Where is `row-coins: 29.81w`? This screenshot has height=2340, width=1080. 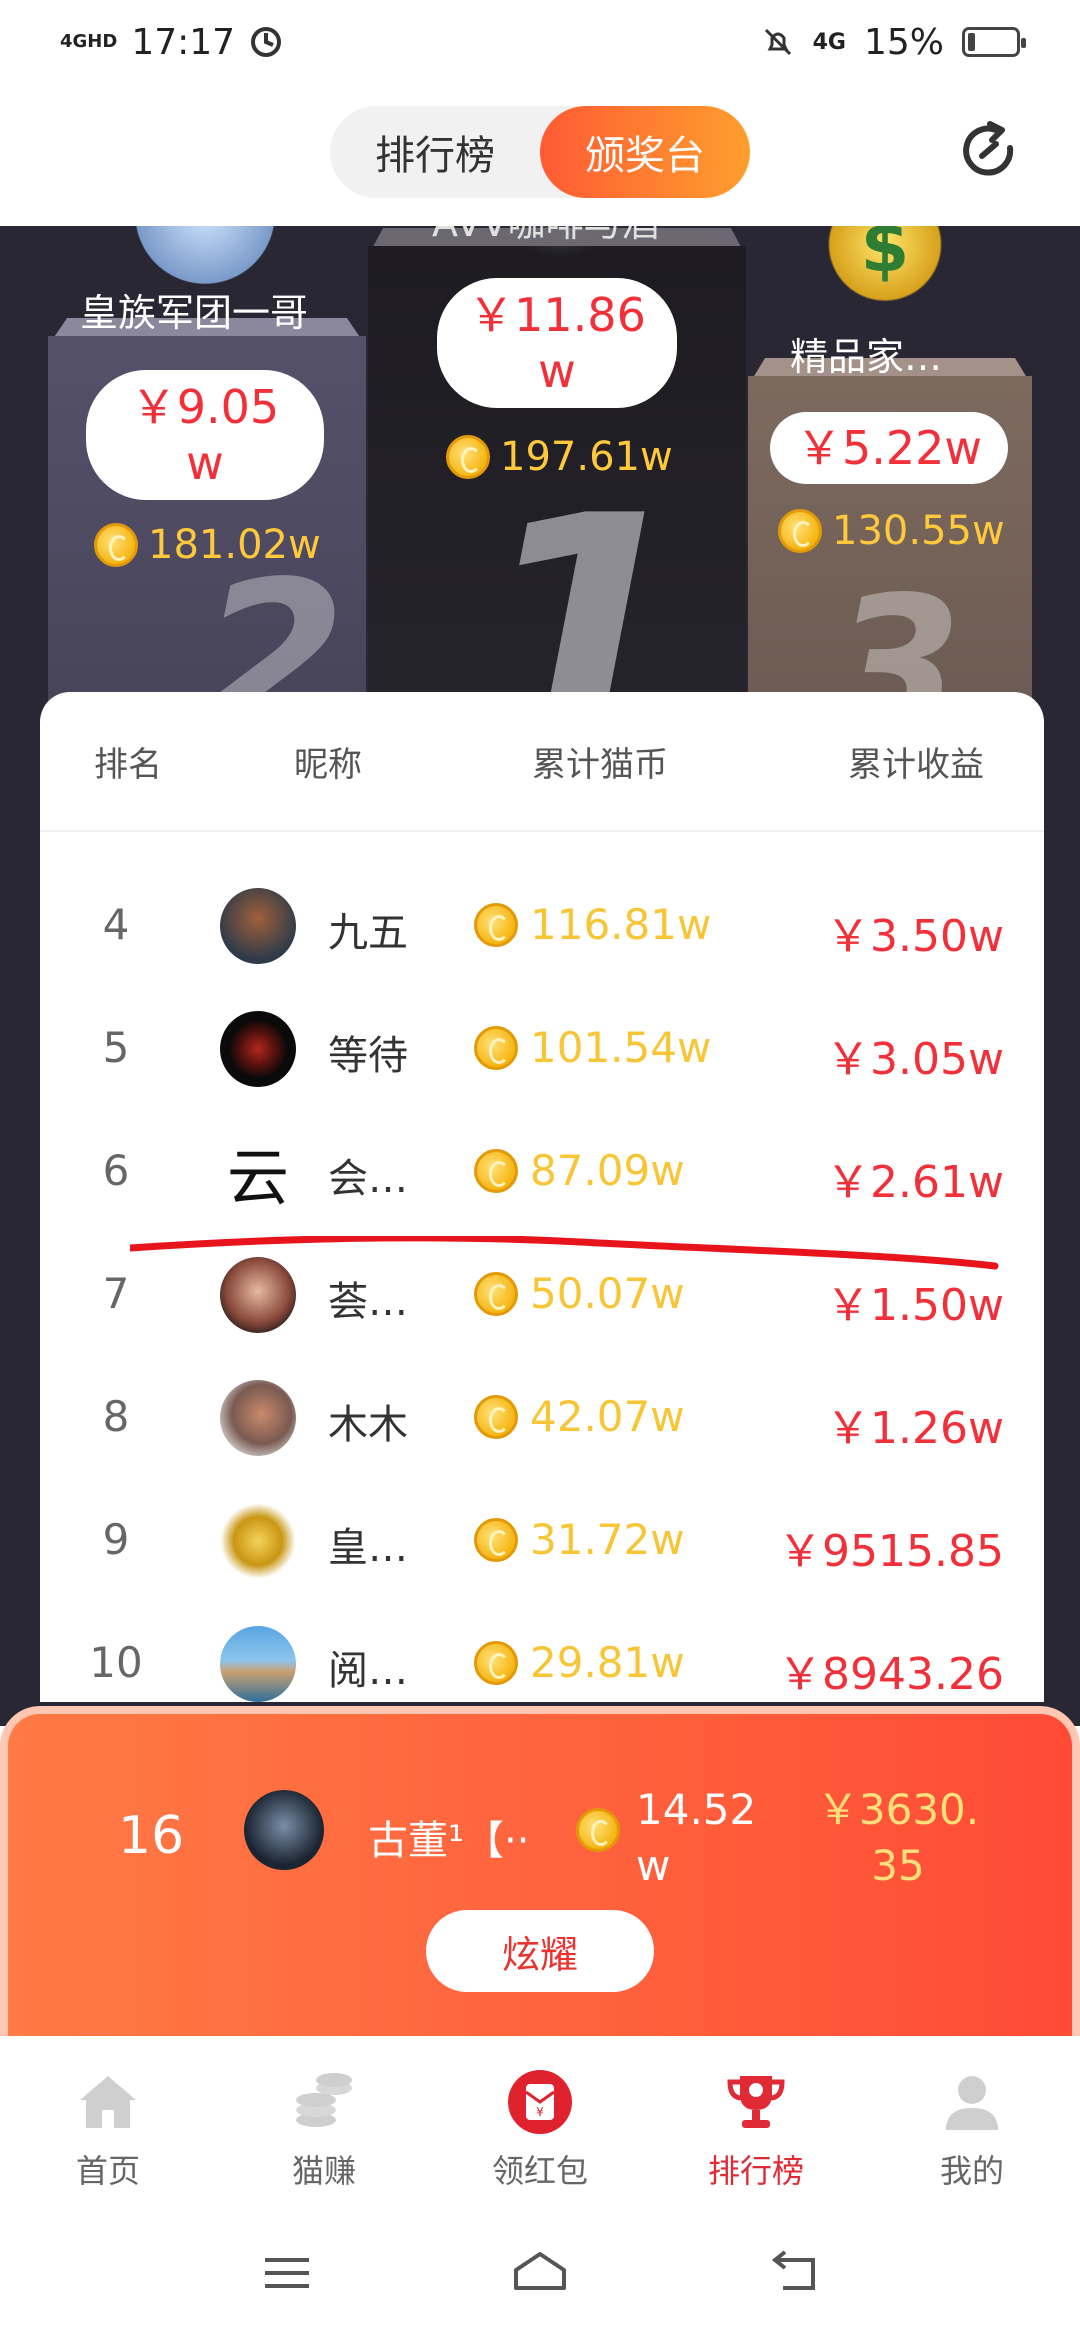
row-coins: 29.81w is located at coordinates (579, 1662).